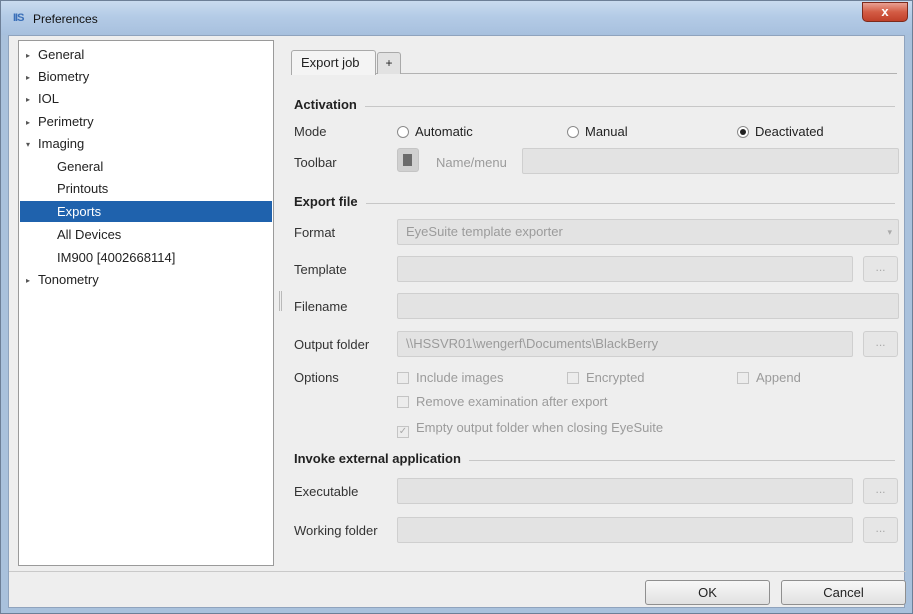 Image resolution: width=913 pixels, height=614 pixels. I want to click on section-heading-export-file: Export file, so click(330, 201).